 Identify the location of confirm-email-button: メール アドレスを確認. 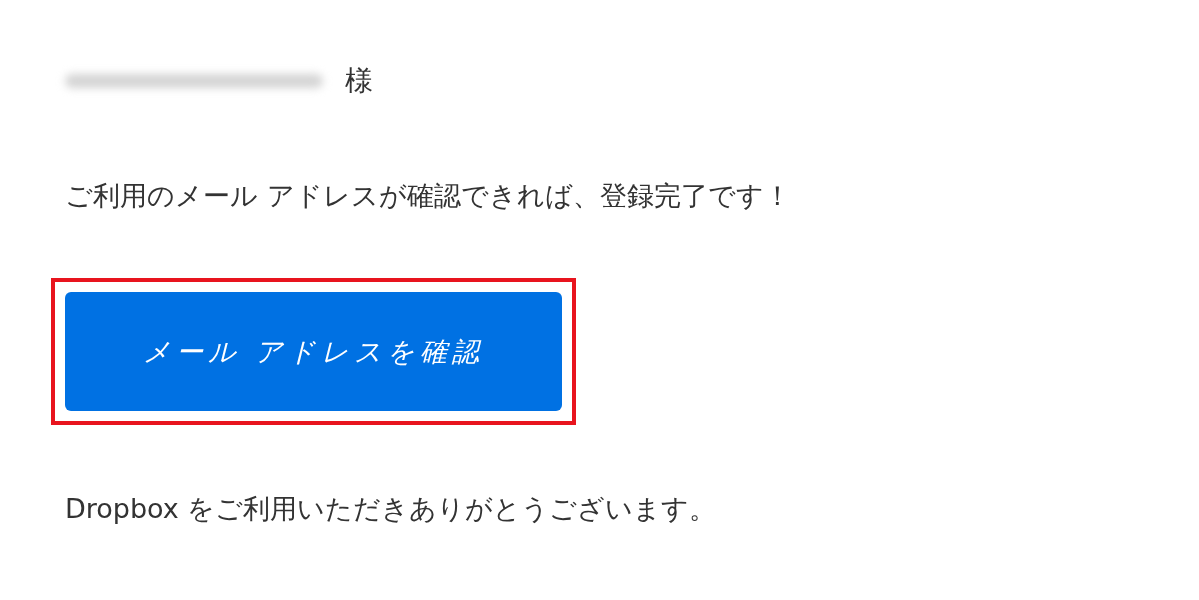
(313, 351).